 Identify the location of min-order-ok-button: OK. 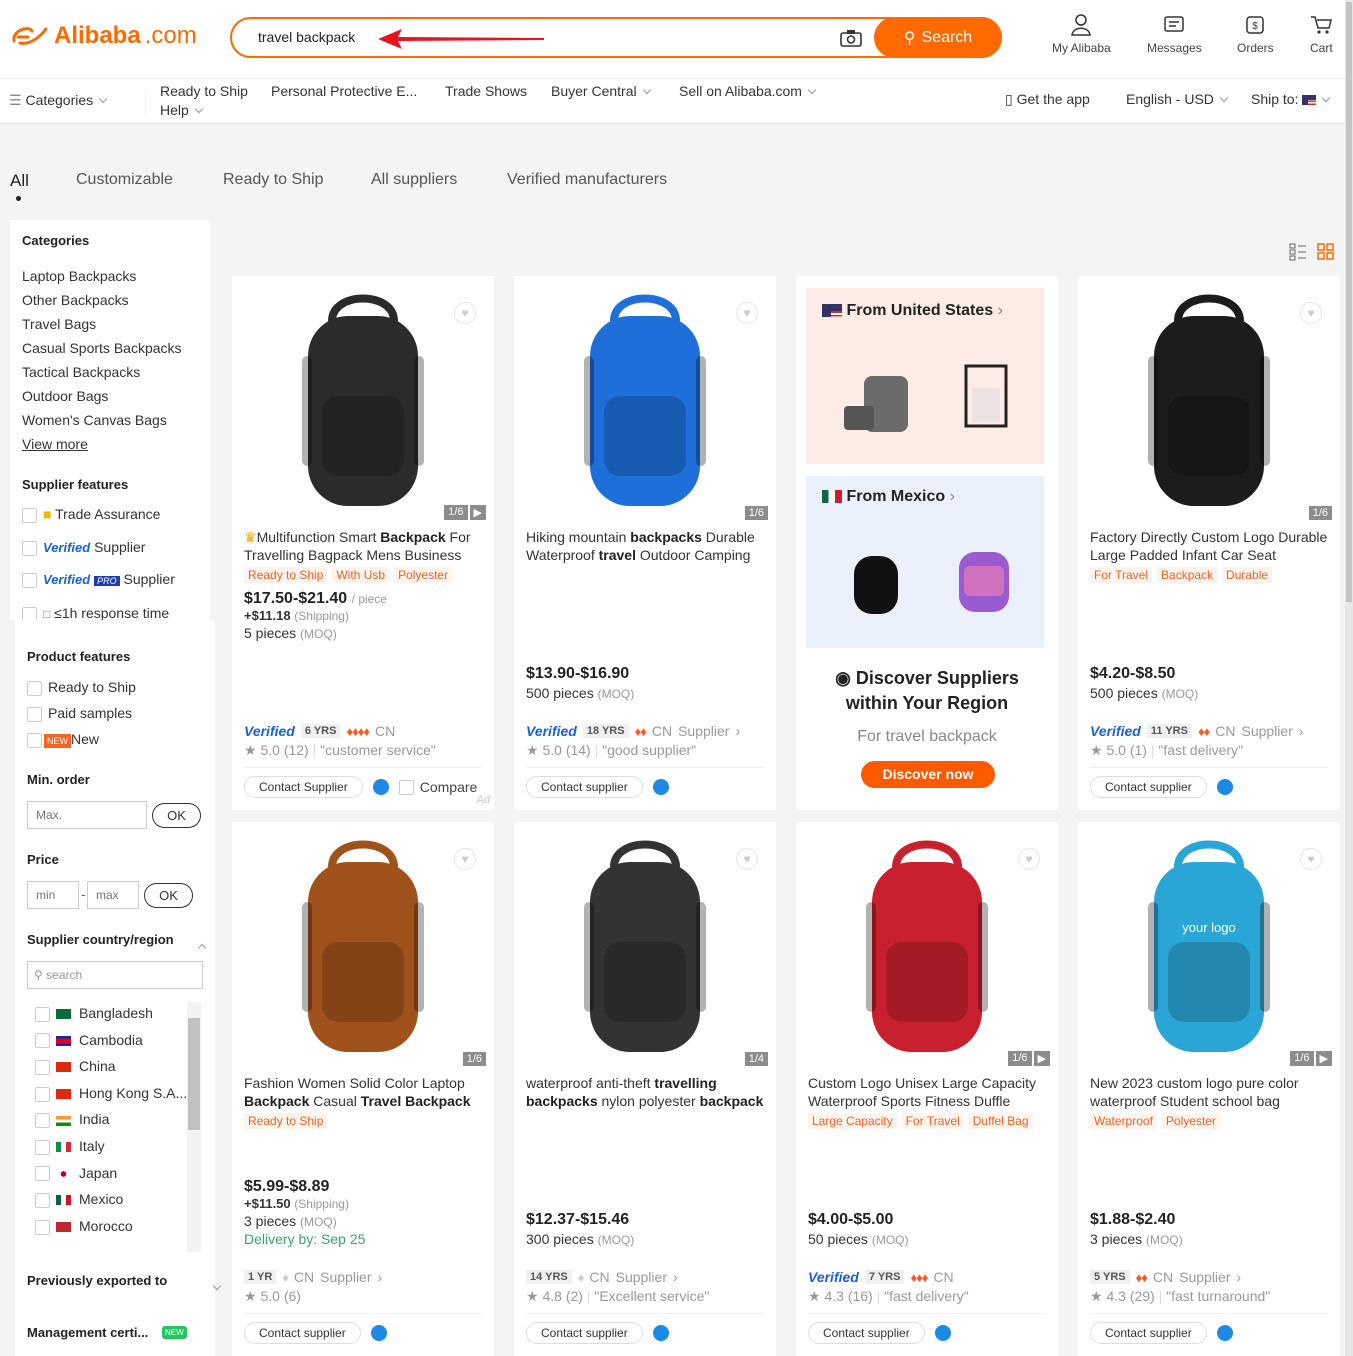
(176, 815).